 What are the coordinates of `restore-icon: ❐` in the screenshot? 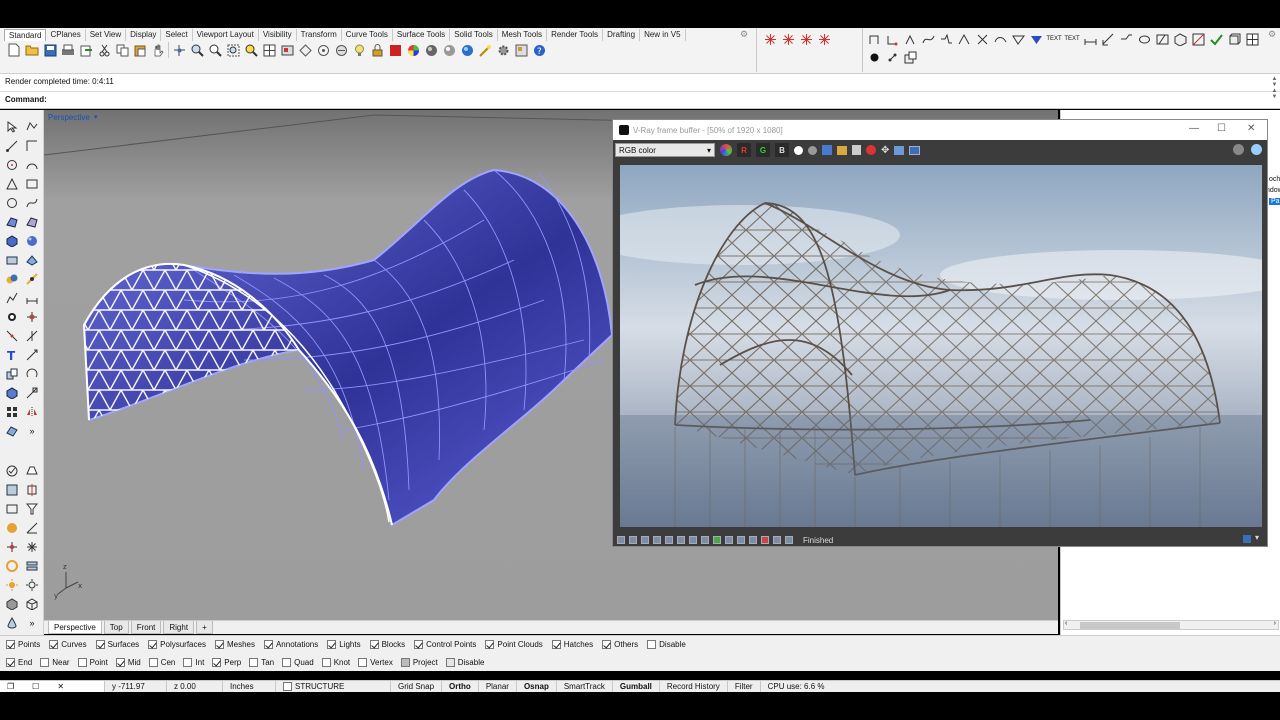 It's located at (10, 686).